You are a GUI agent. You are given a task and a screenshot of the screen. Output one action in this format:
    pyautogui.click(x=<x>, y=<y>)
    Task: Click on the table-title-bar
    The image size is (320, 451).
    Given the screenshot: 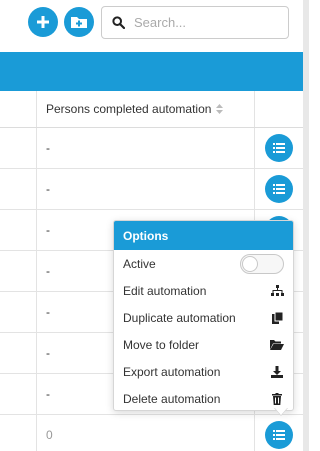 What is the action you would take?
    pyautogui.click(x=151, y=71)
    